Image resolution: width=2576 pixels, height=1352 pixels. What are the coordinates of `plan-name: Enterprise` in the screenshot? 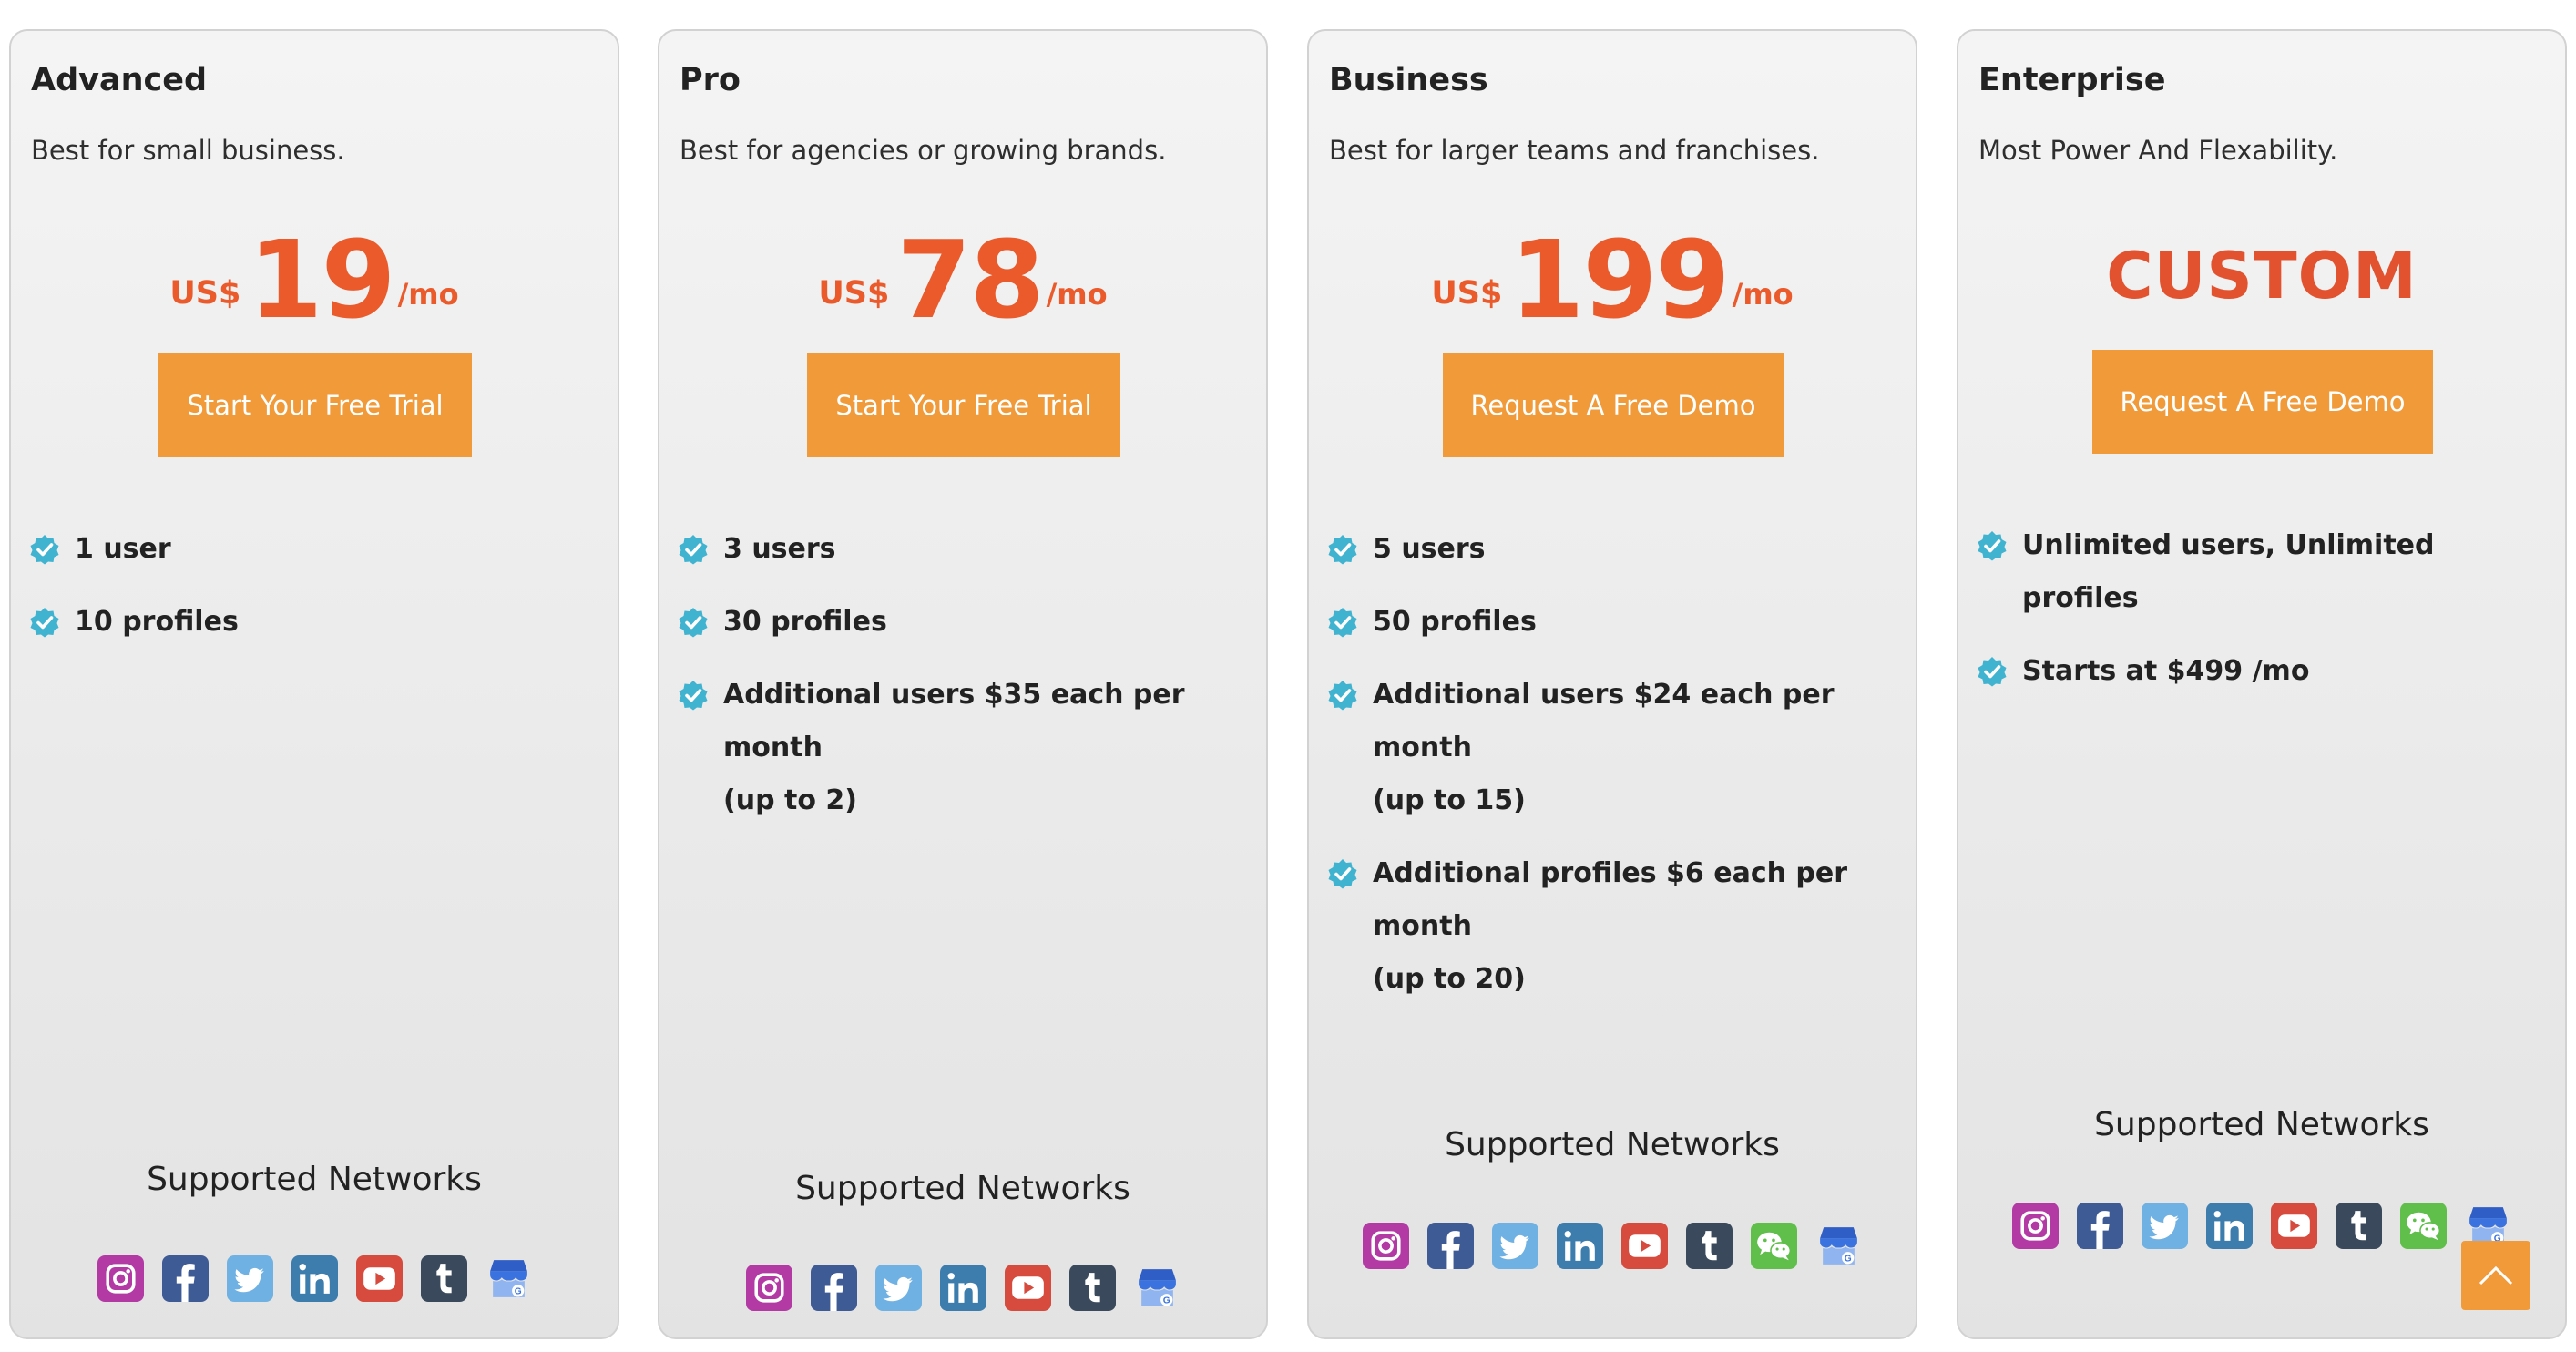 It's located at (2072, 80).